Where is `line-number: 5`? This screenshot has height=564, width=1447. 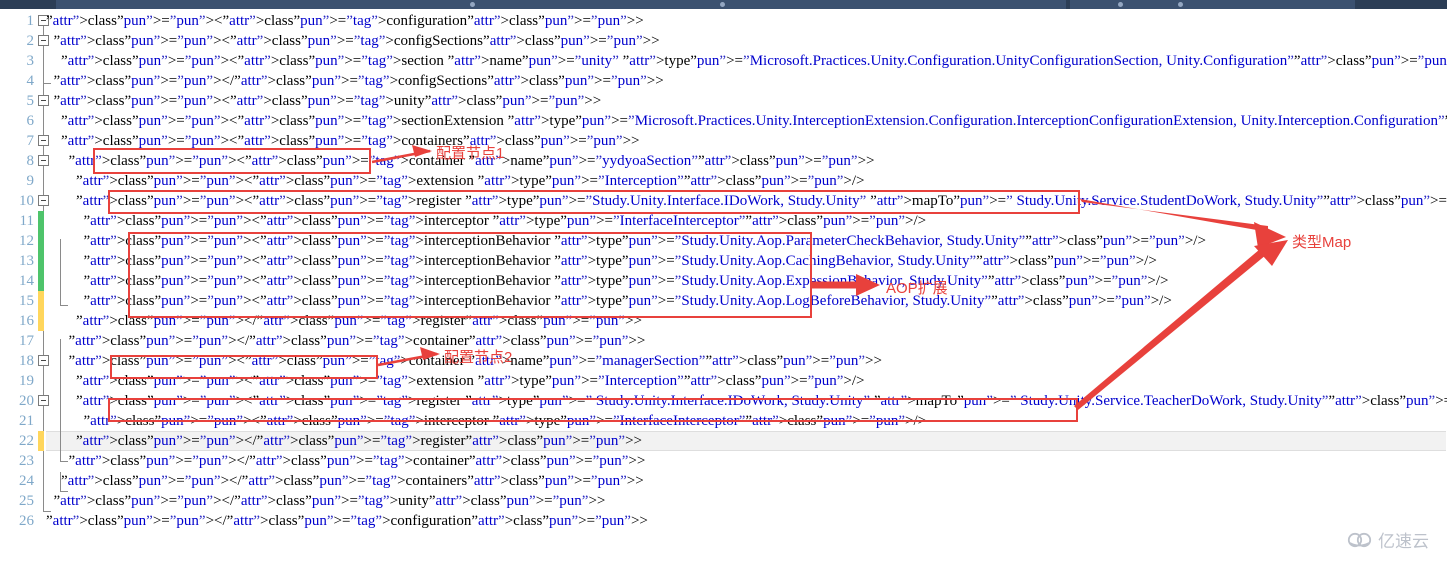
line-number: 5 is located at coordinates (30, 101).